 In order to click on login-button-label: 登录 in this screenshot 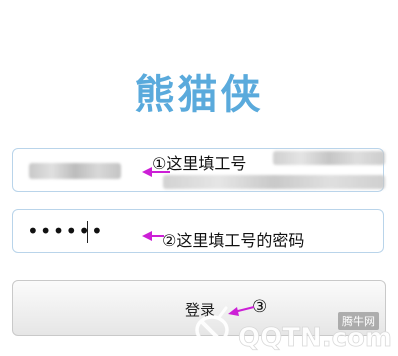, I will do `click(200, 310)`.